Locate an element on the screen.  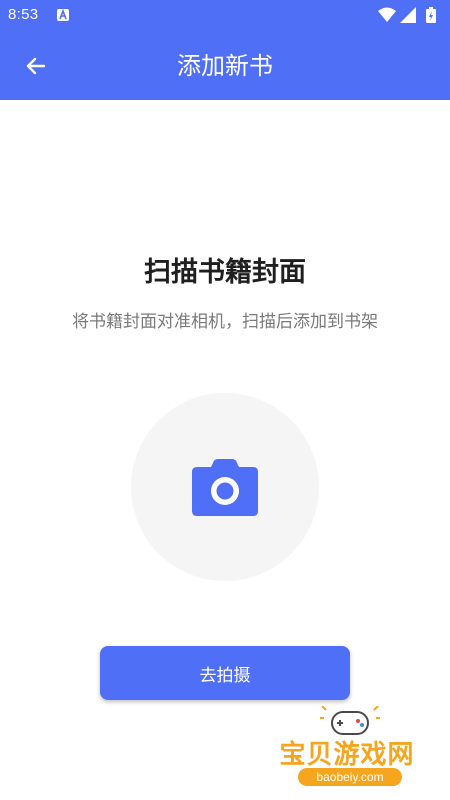
arrow-left-icon is located at coordinates (36, 66).